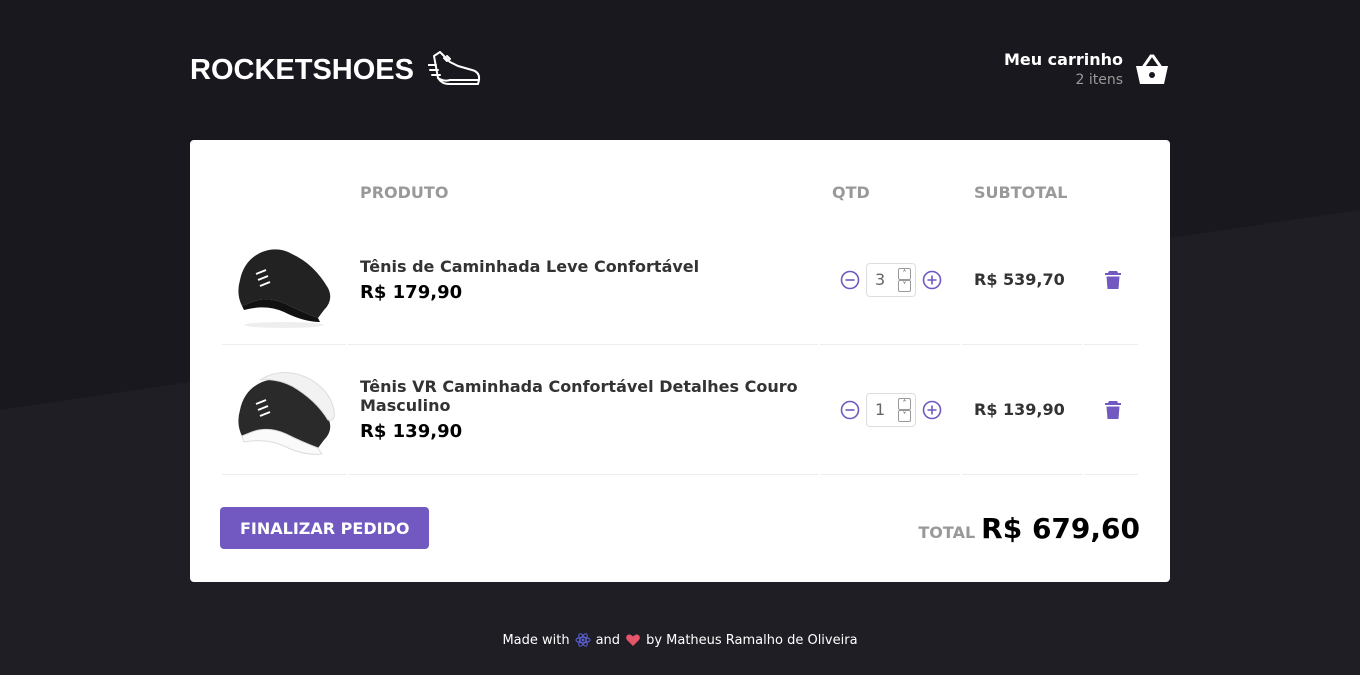 The width and height of the screenshot is (1360, 675). What do you see at coordinates (947, 532) in the screenshot?
I see `total-label: TOTAL` at bounding box center [947, 532].